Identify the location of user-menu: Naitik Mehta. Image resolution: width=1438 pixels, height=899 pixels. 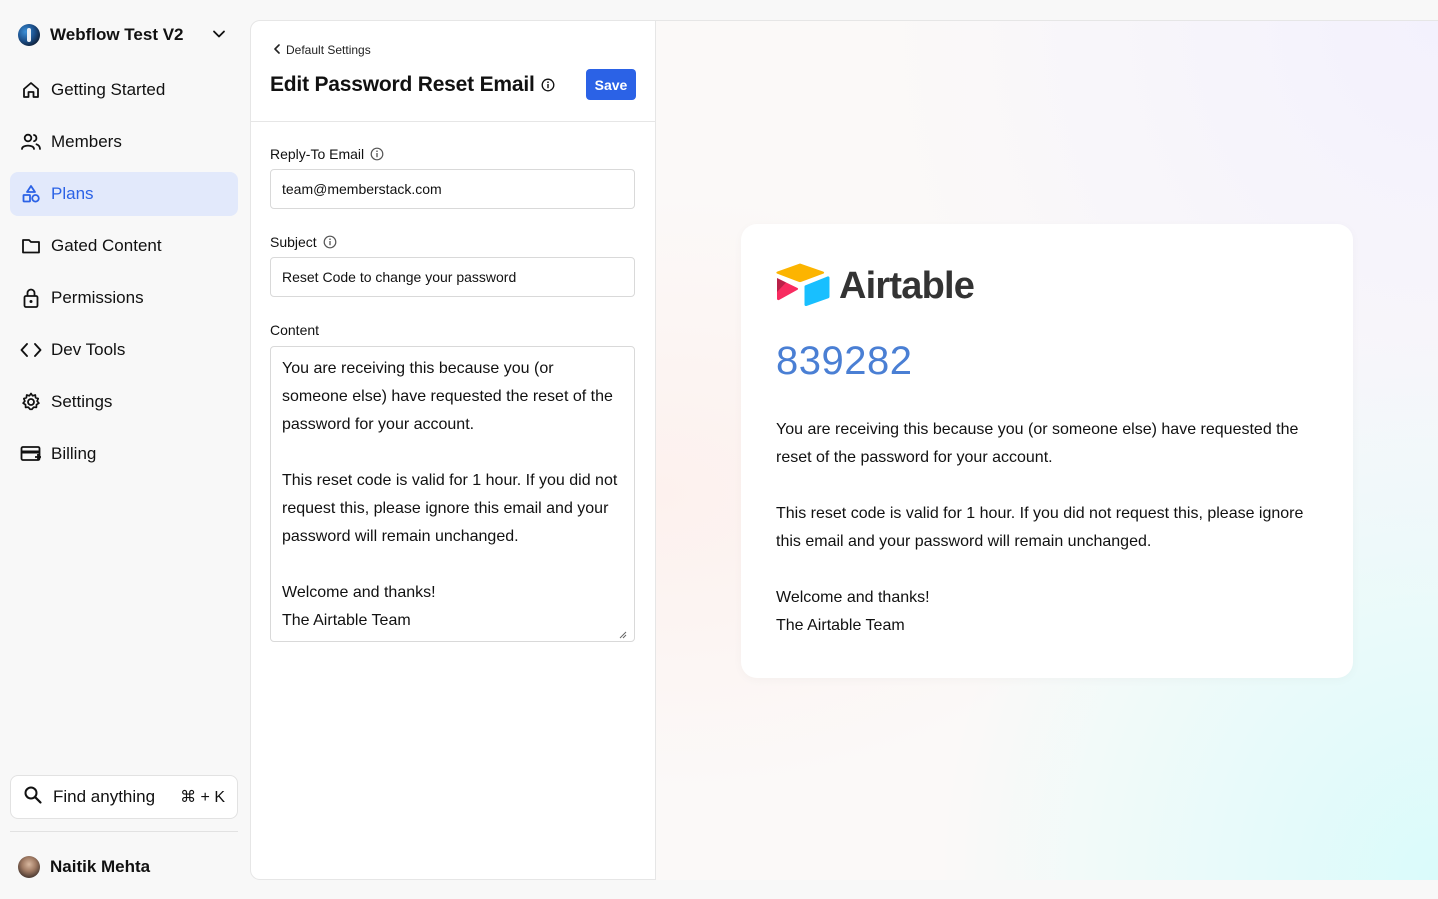
(84, 867).